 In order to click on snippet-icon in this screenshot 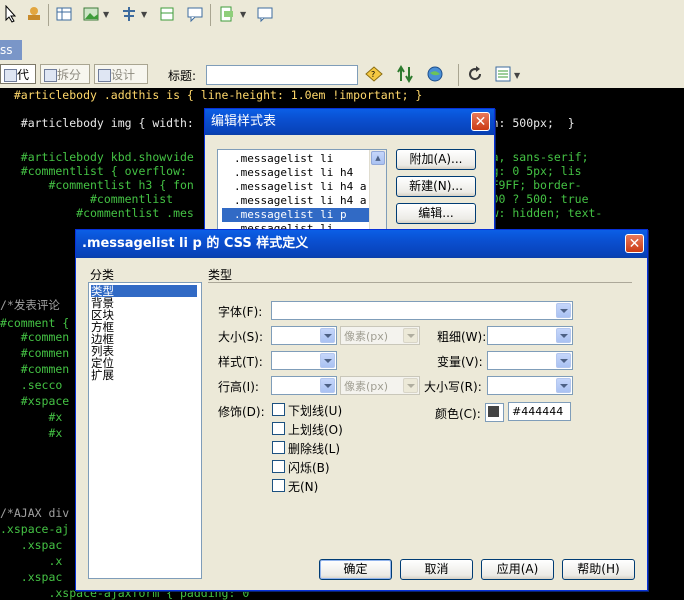, I will do `click(265, 14)`.